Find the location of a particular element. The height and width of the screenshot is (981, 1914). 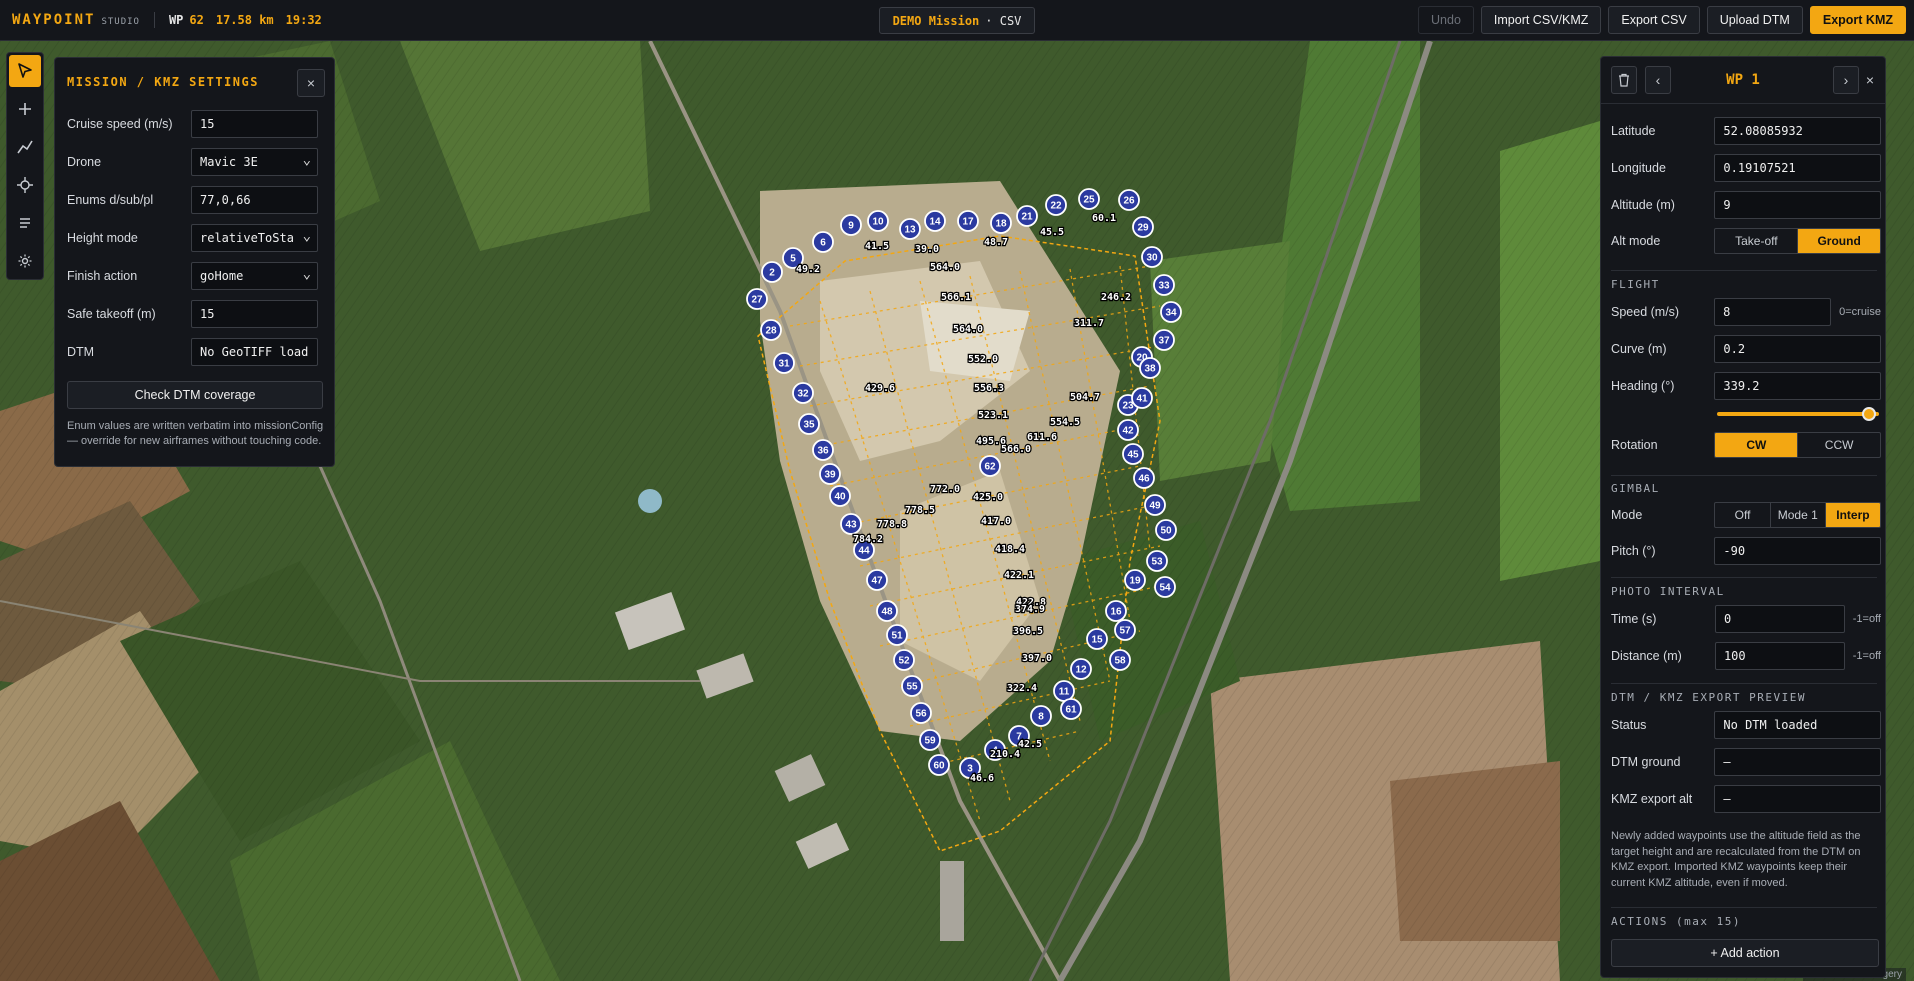

waypoint-marker-28: 28 is located at coordinates (771, 330).